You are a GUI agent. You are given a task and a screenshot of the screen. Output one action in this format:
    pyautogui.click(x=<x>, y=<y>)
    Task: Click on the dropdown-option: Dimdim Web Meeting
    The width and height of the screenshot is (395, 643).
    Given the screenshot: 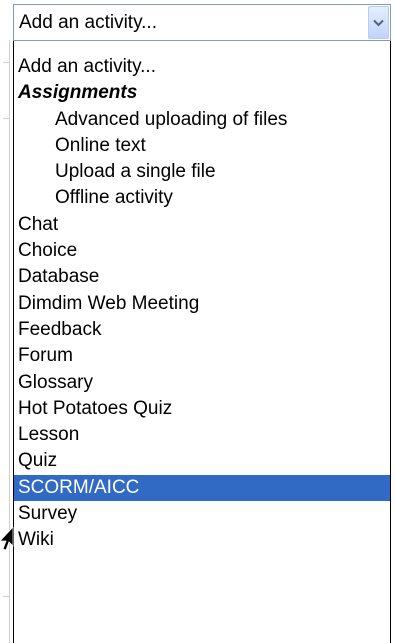 What is the action you would take?
    pyautogui.click(x=202, y=304)
    